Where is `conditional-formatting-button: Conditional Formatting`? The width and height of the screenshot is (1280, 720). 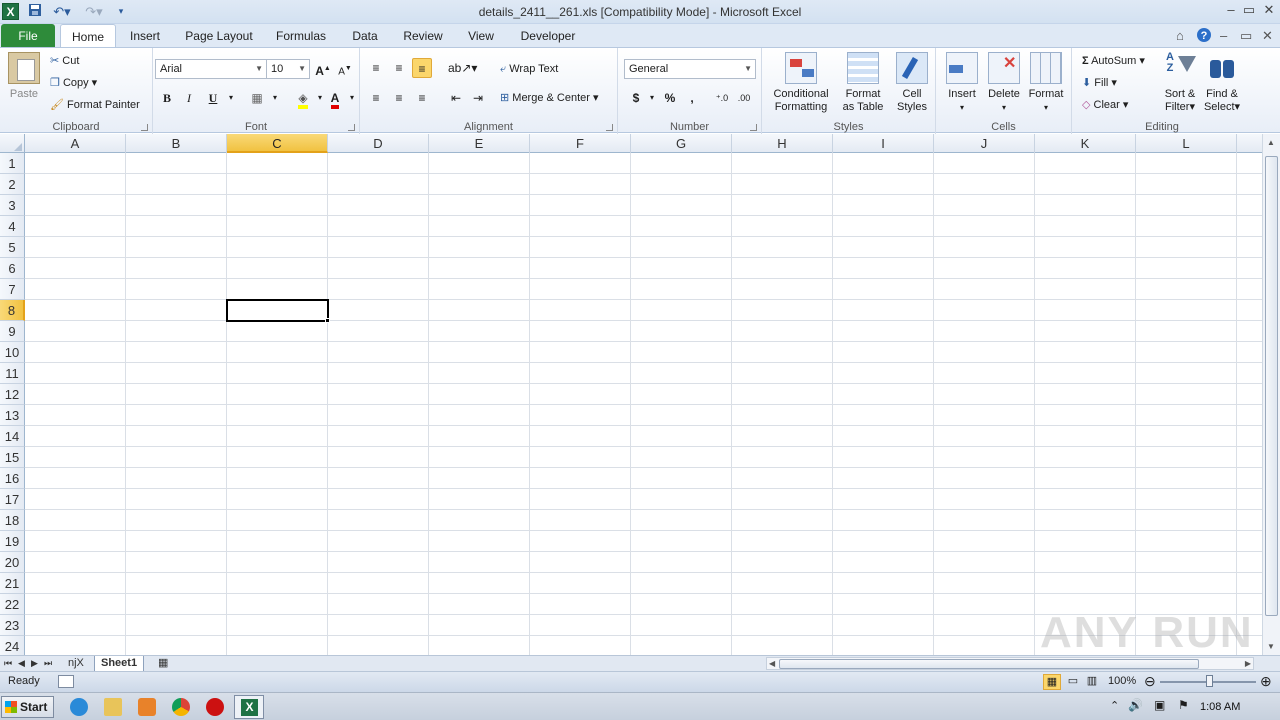
conditional-formatting-button: Conditional Formatting is located at coordinates (801, 83).